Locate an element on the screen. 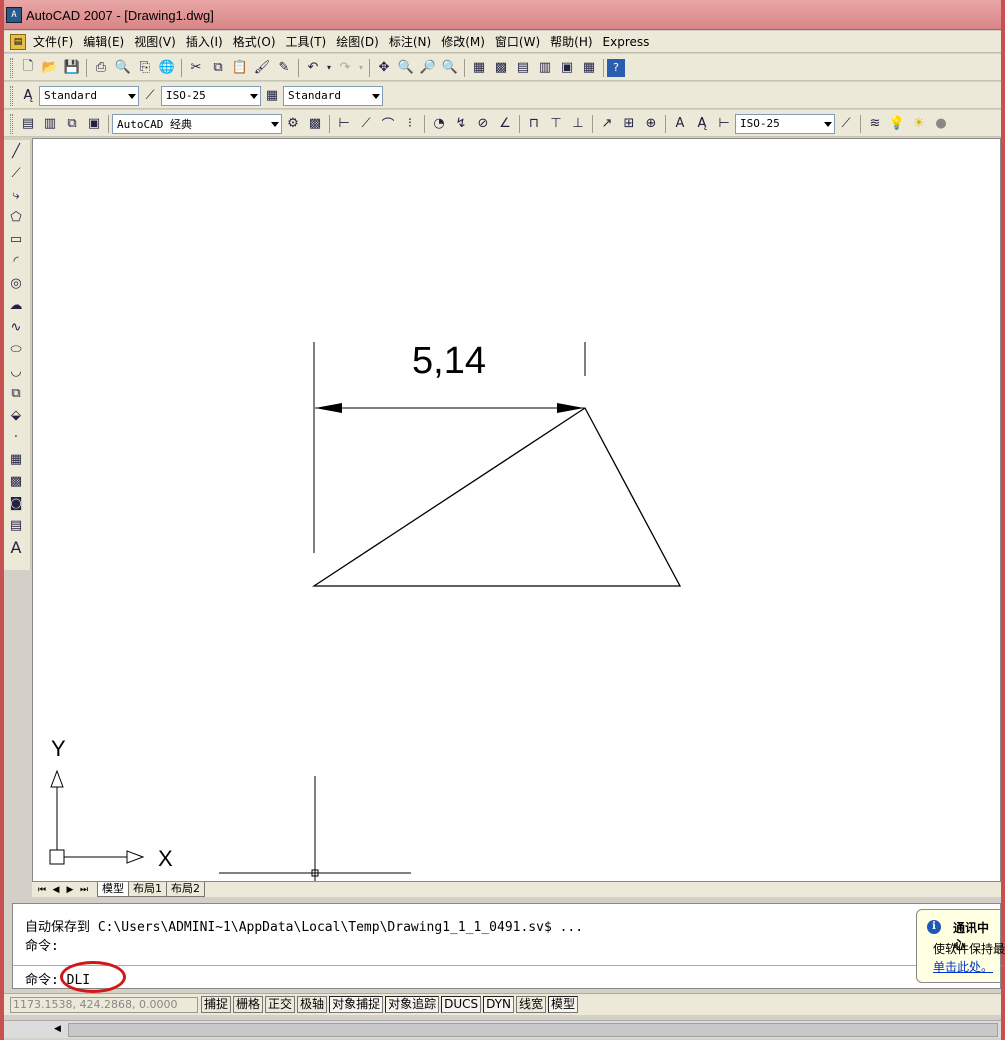 This screenshot has height=1040, width=1005. menu-express: Express is located at coordinates (626, 42).